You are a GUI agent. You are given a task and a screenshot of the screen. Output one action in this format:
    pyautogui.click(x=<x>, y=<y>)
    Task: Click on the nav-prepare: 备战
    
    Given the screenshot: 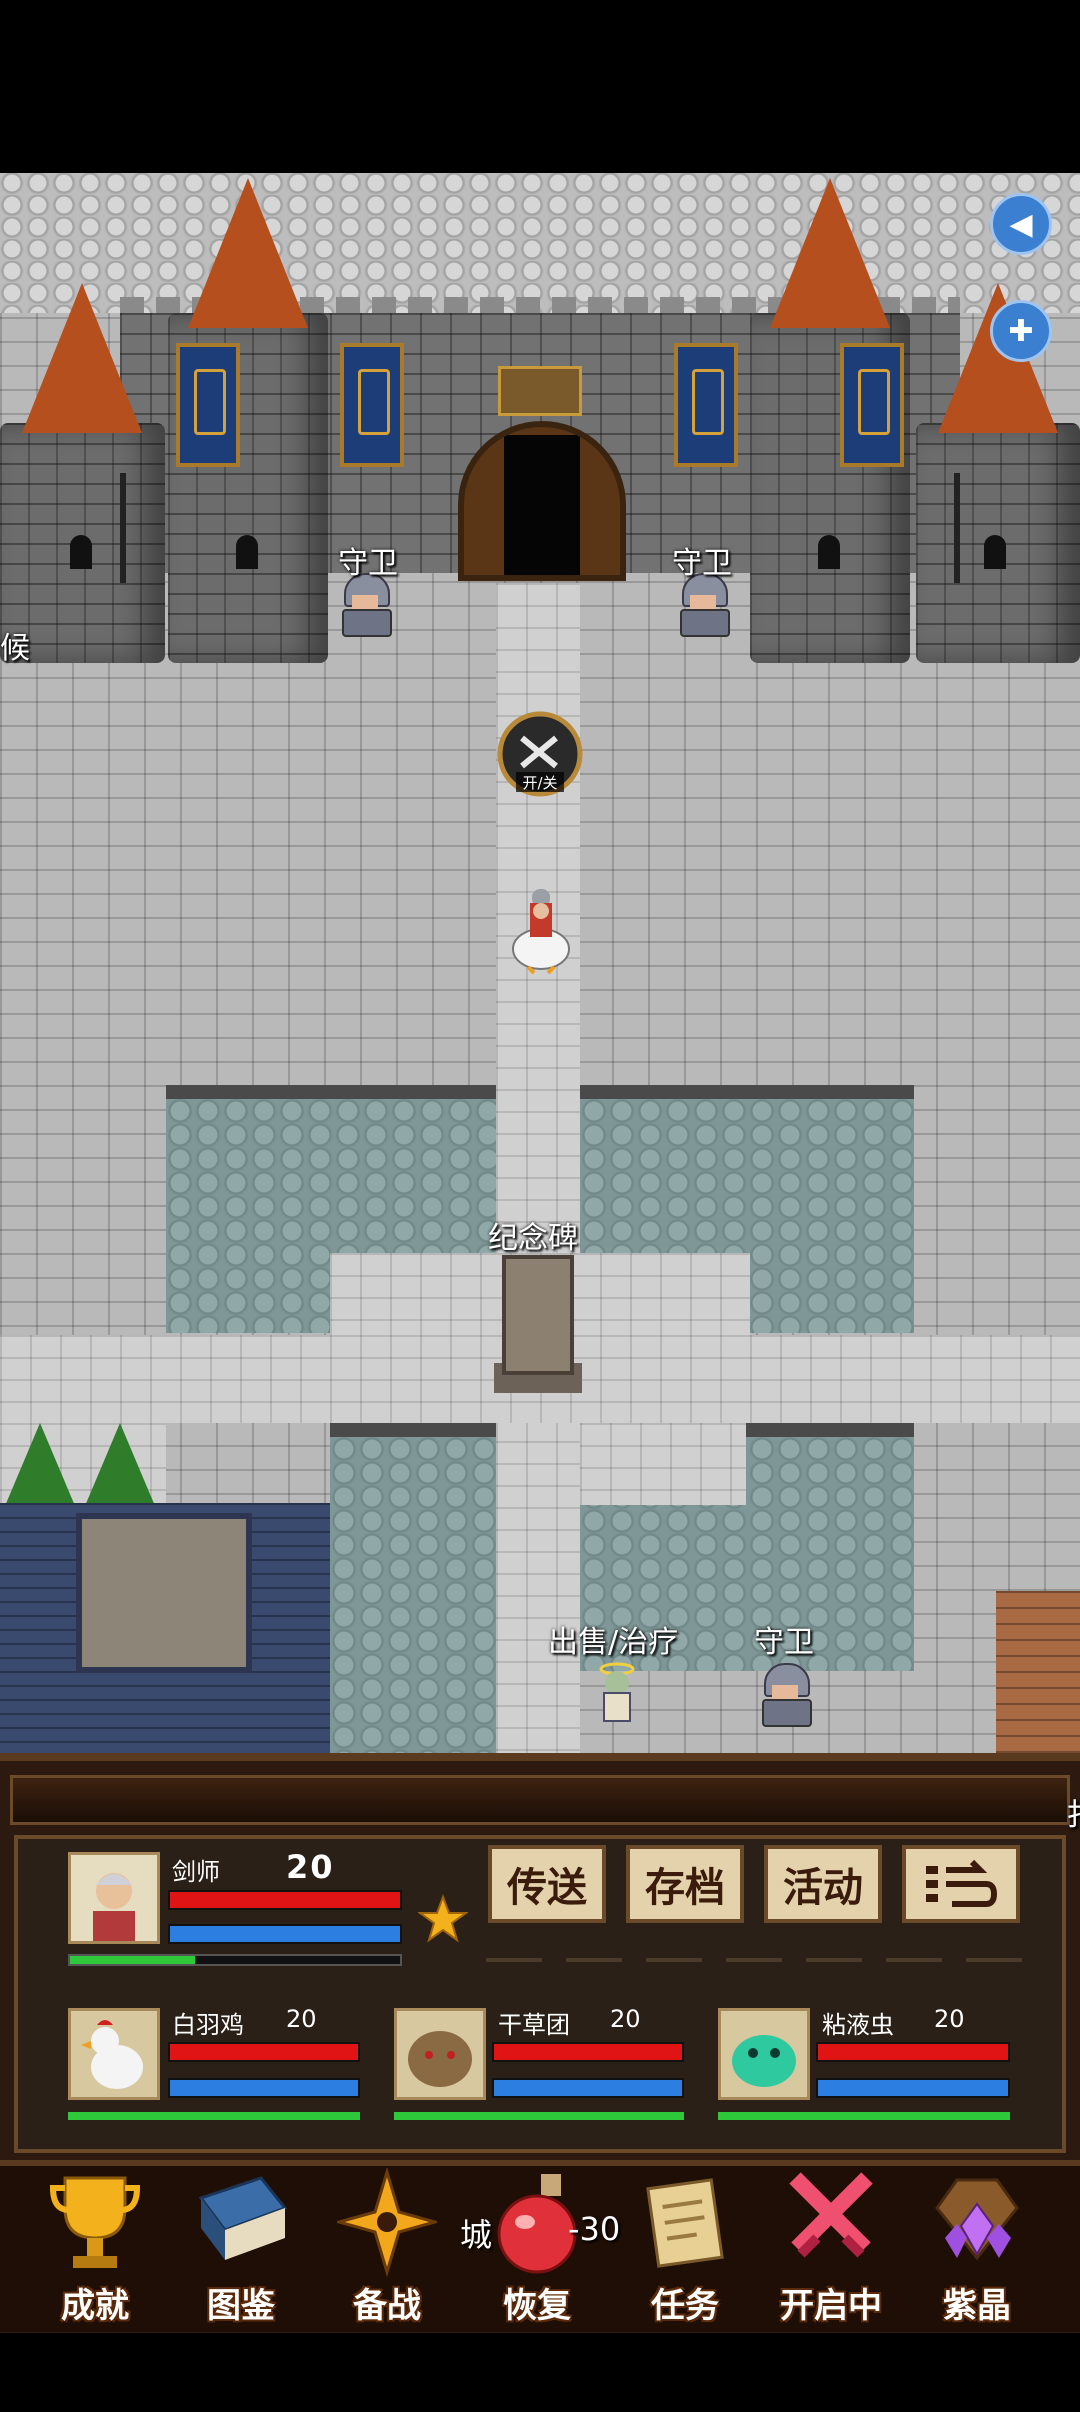 What is the action you would take?
    pyautogui.click(x=387, y=2248)
    